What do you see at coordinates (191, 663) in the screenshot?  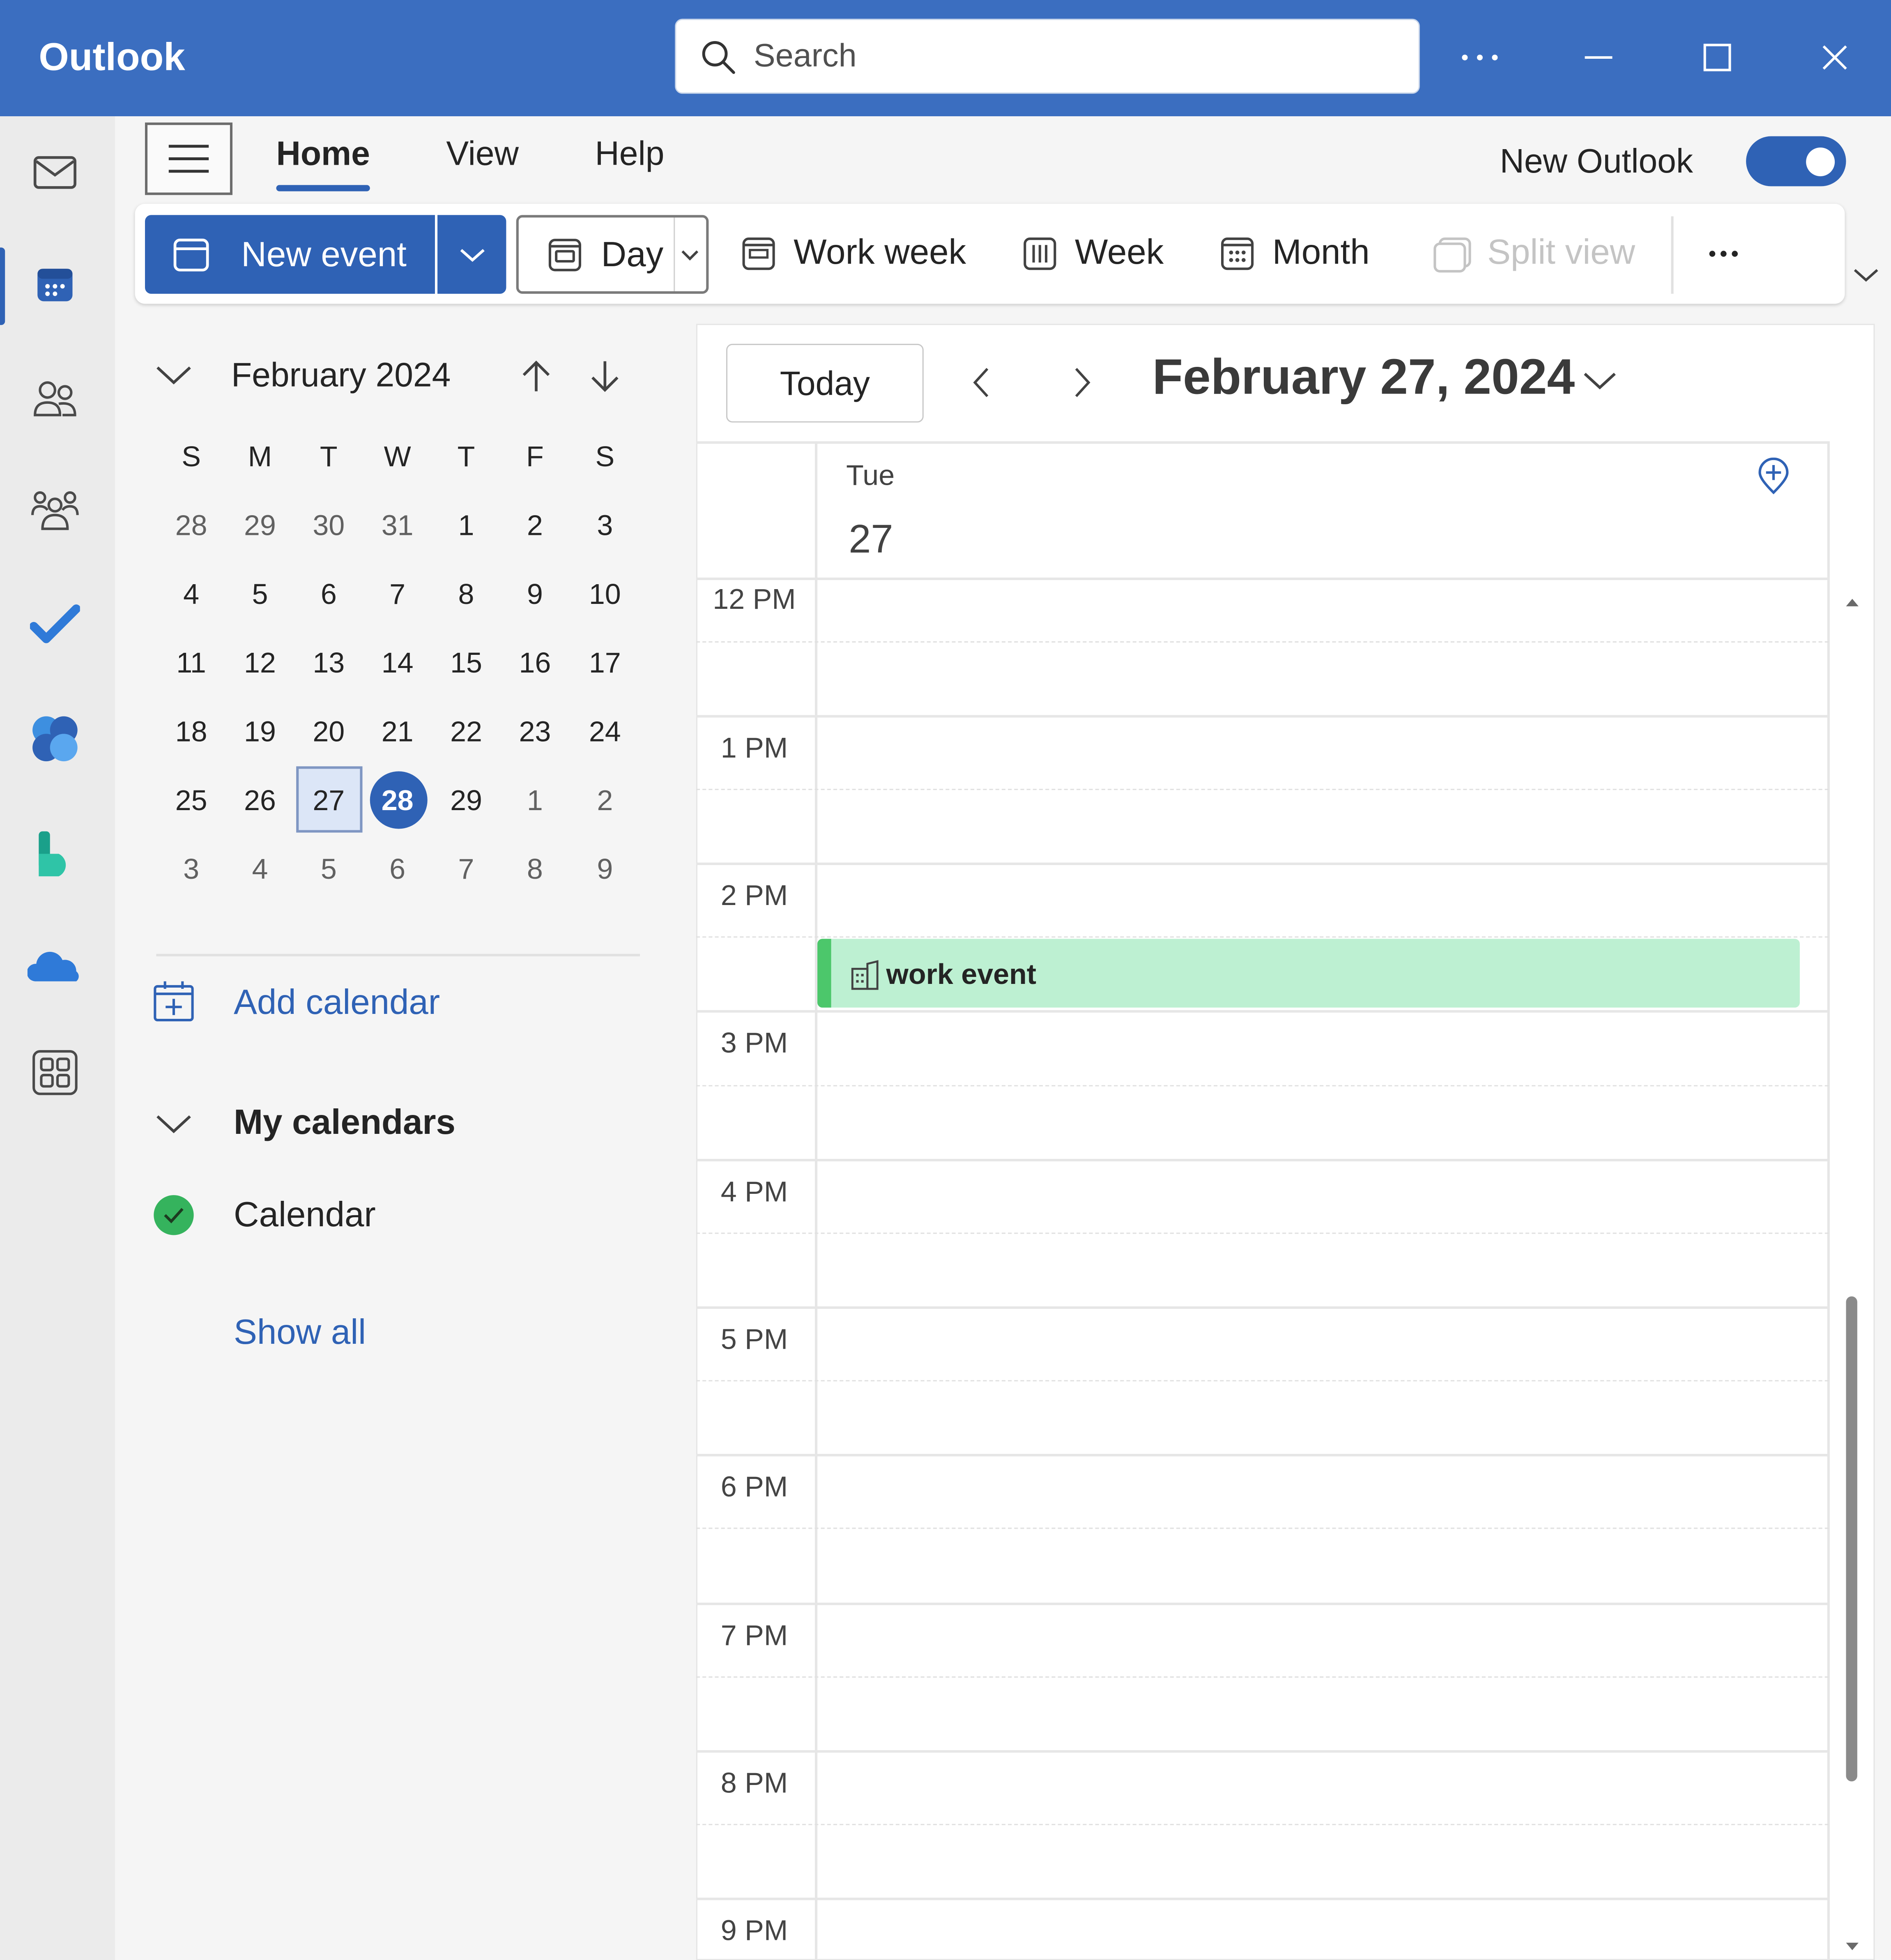 I see `mini-calendar-day: 11` at bounding box center [191, 663].